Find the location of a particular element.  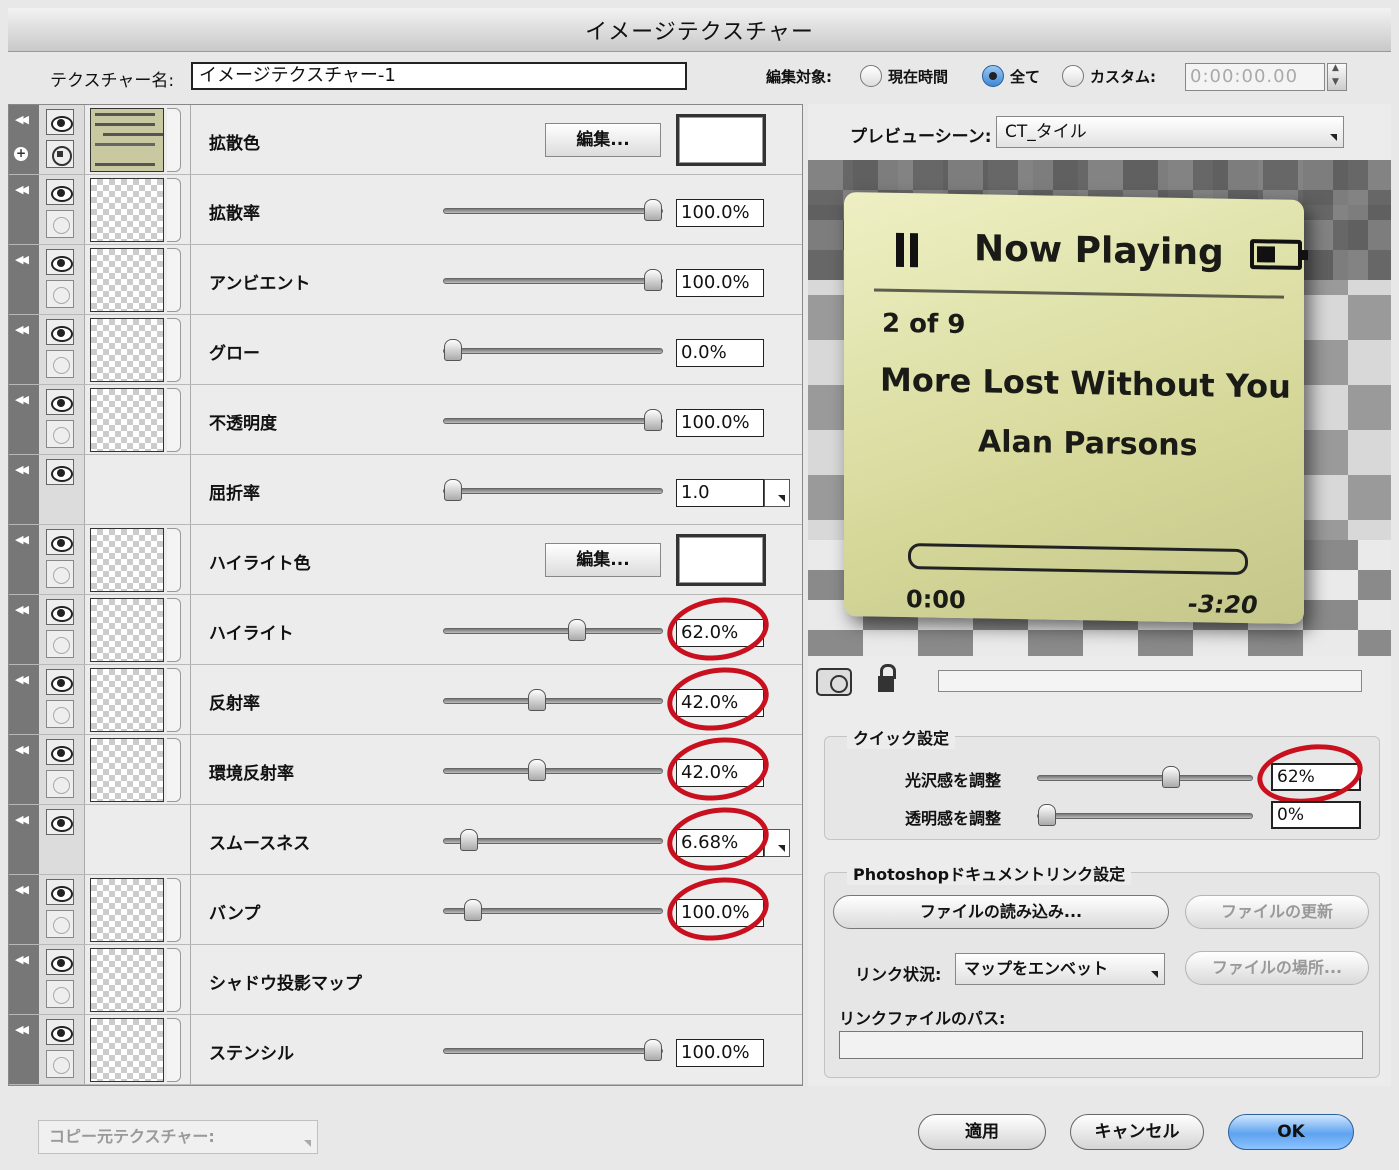

transparency-slider-knob is located at coordinates (1047, 815).